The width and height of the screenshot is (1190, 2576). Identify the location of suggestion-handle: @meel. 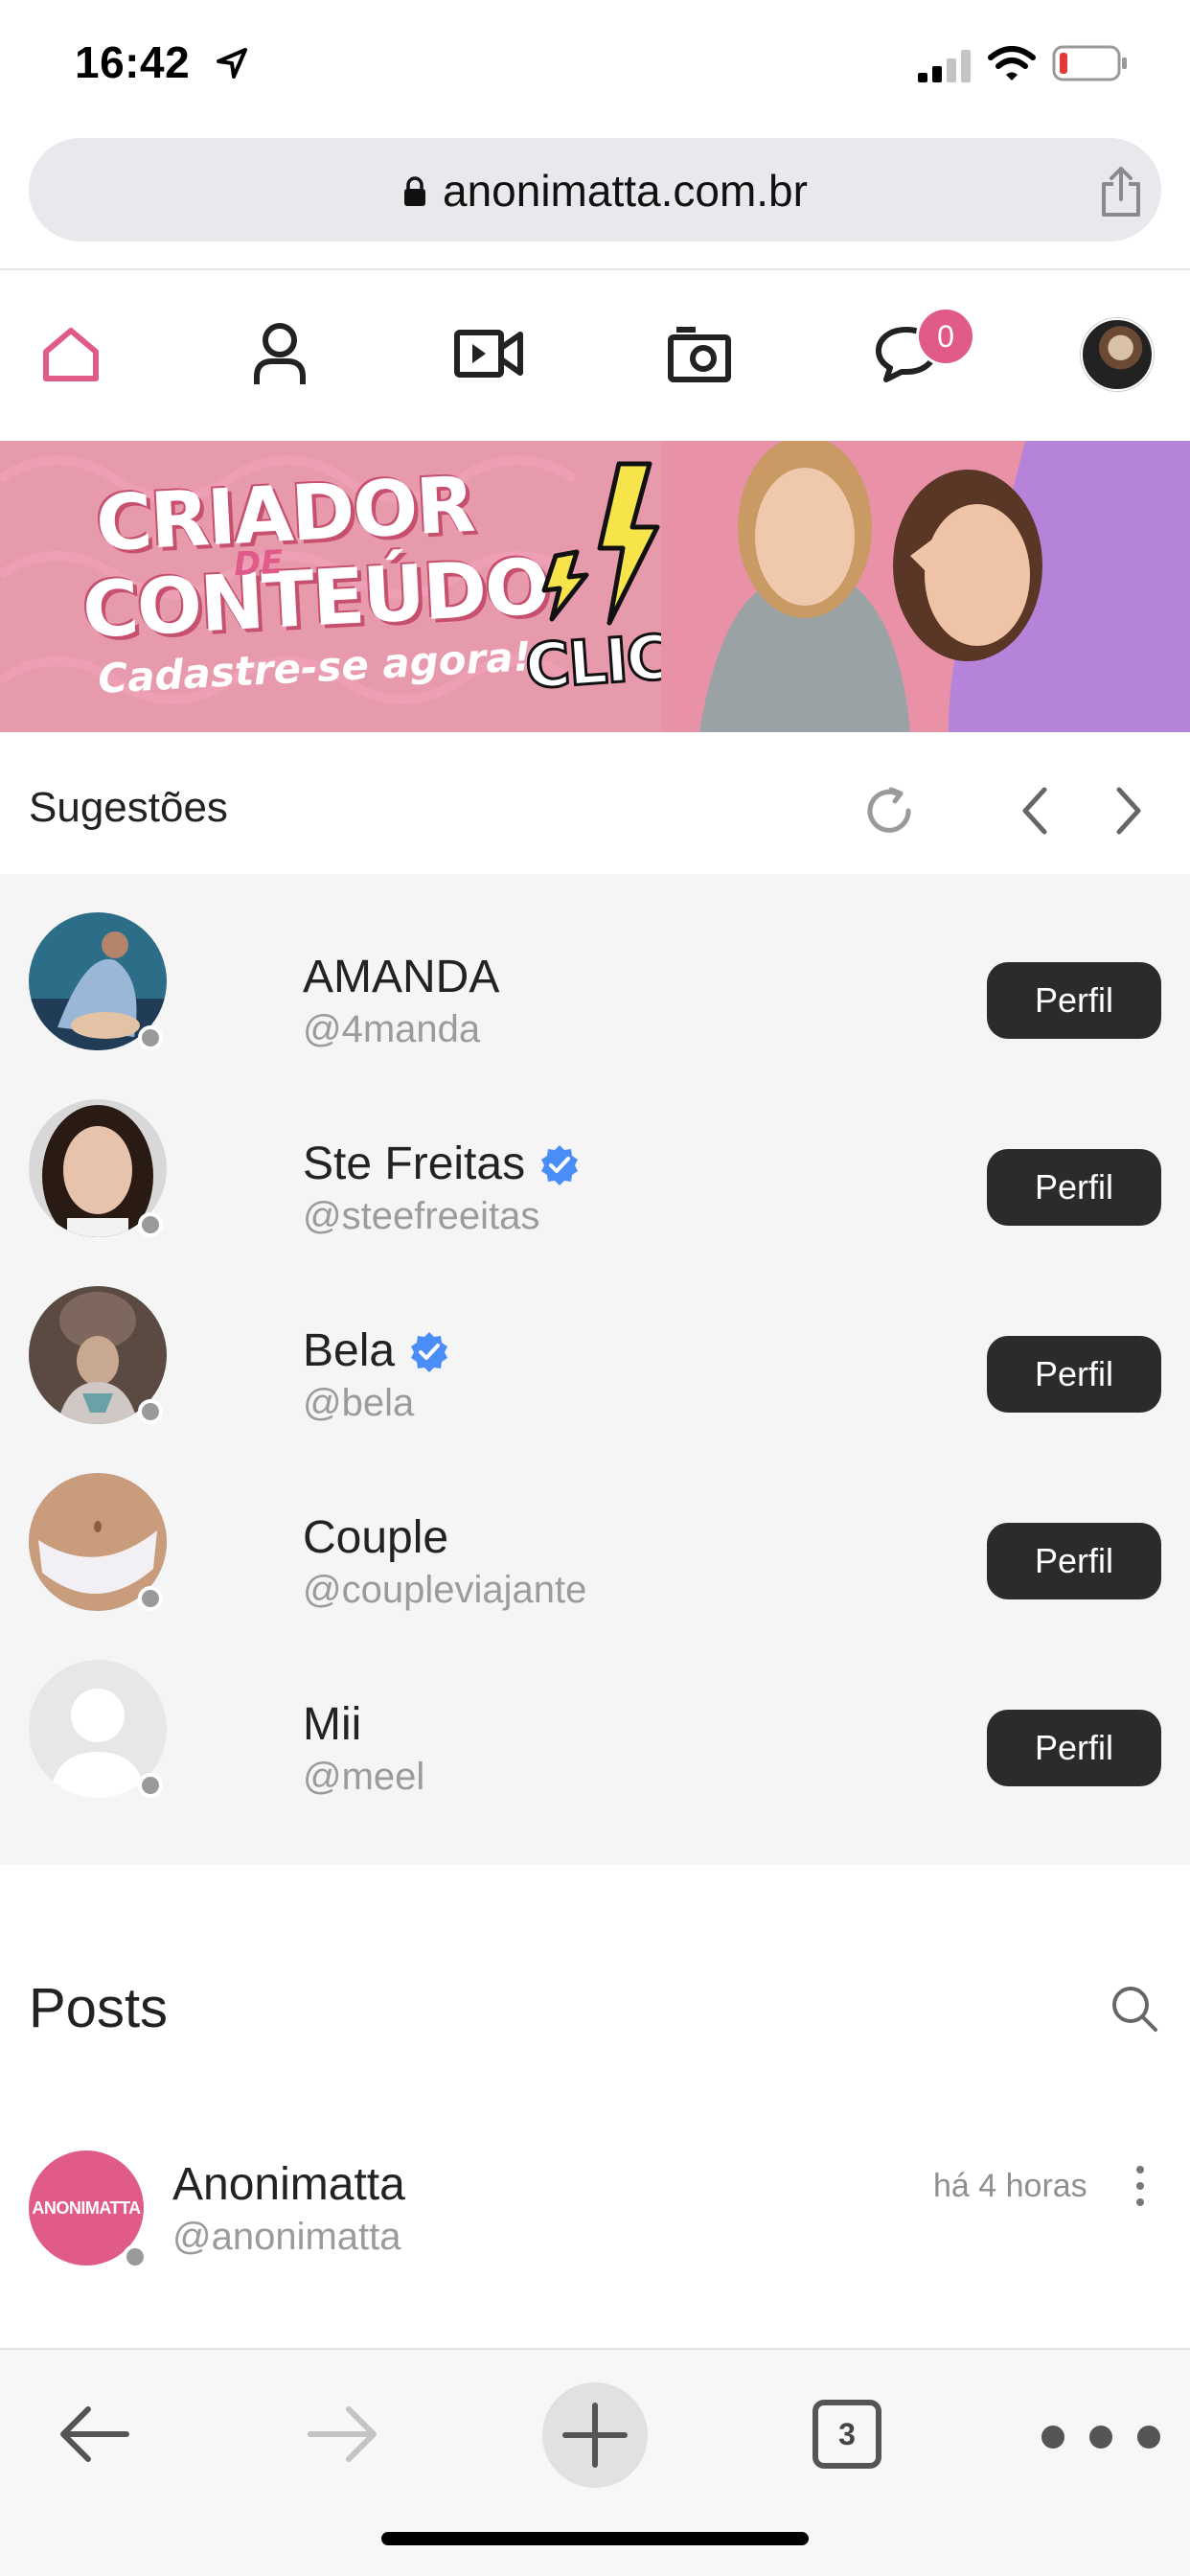
(364, 1777).